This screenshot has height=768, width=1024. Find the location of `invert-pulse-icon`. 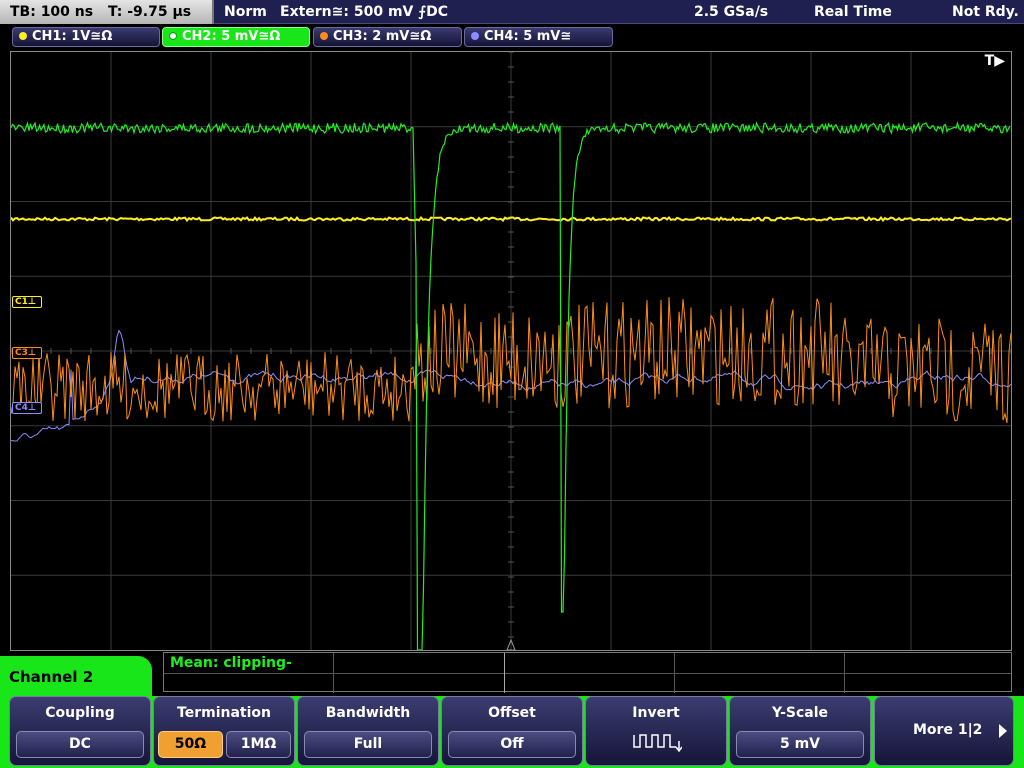

invert-pulse-icon is located at coordinates (657, 743).